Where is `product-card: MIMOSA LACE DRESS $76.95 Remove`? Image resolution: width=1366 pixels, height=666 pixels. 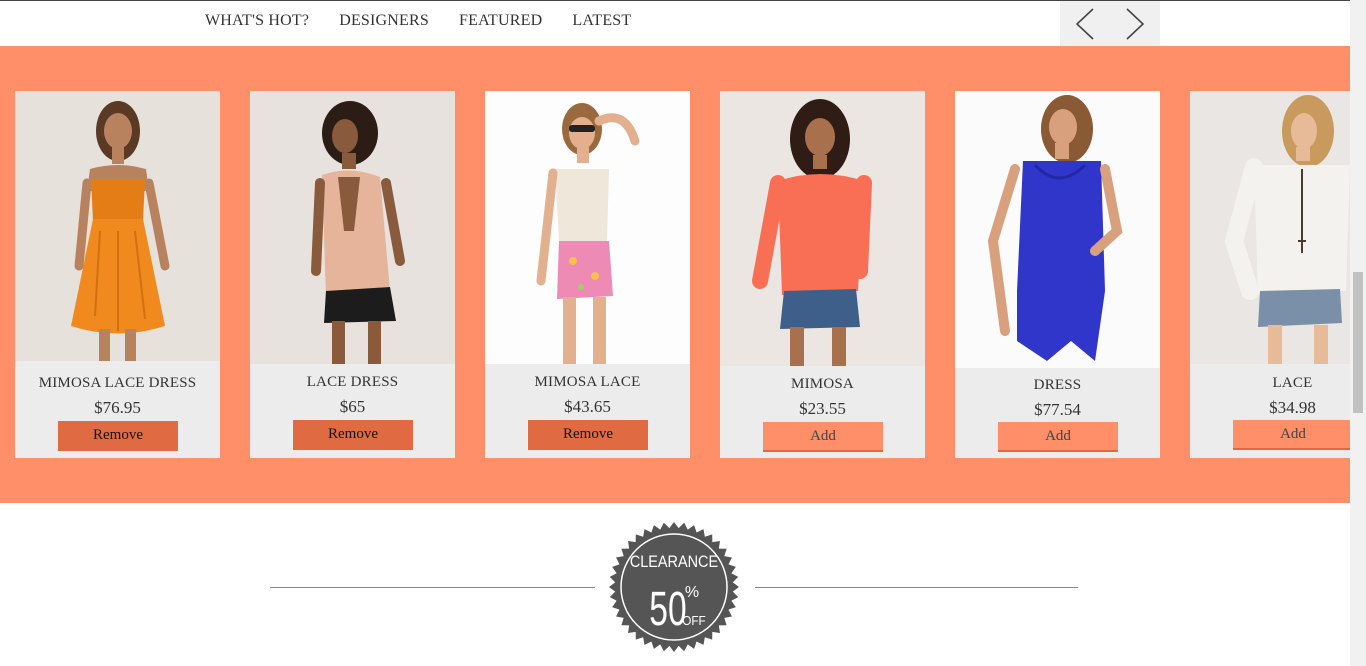
product-card: MIMOSA LACE DRESS $76.95 Remove is located at coordinates (117, 274).